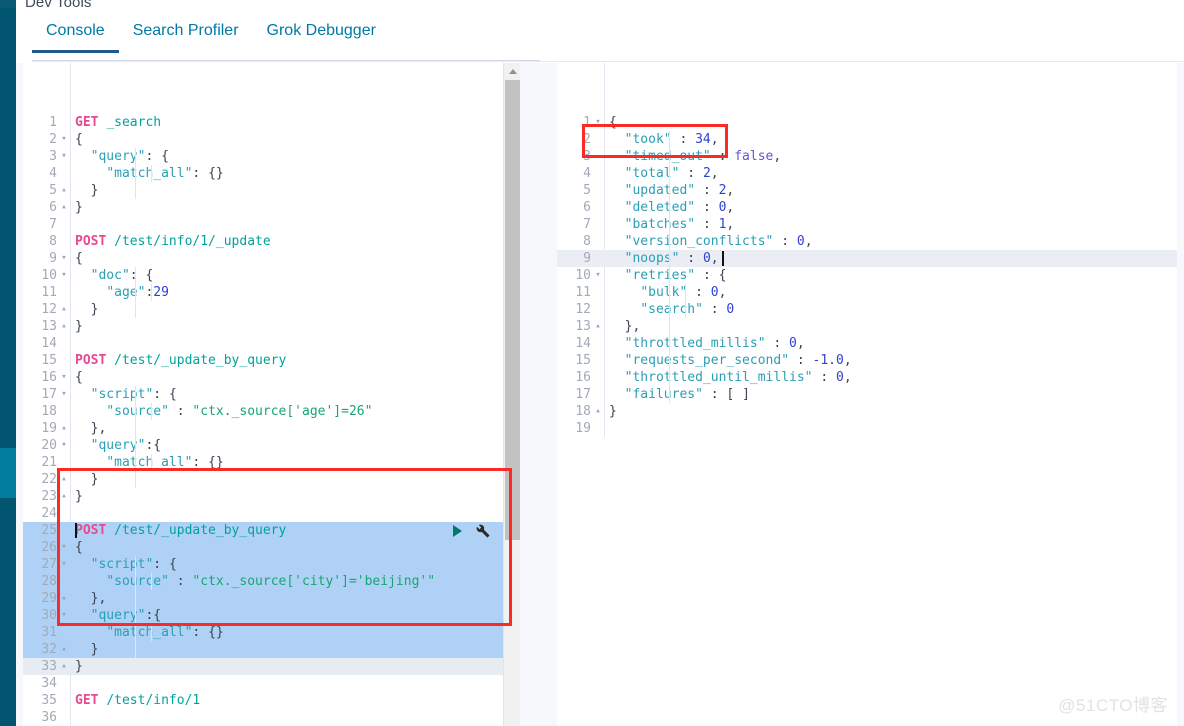  What do you see at coordinates (271, 530) in the screenshot?
I see `code-line: 25 POST /test/_update_by_query` at bounding box center [271, 530].